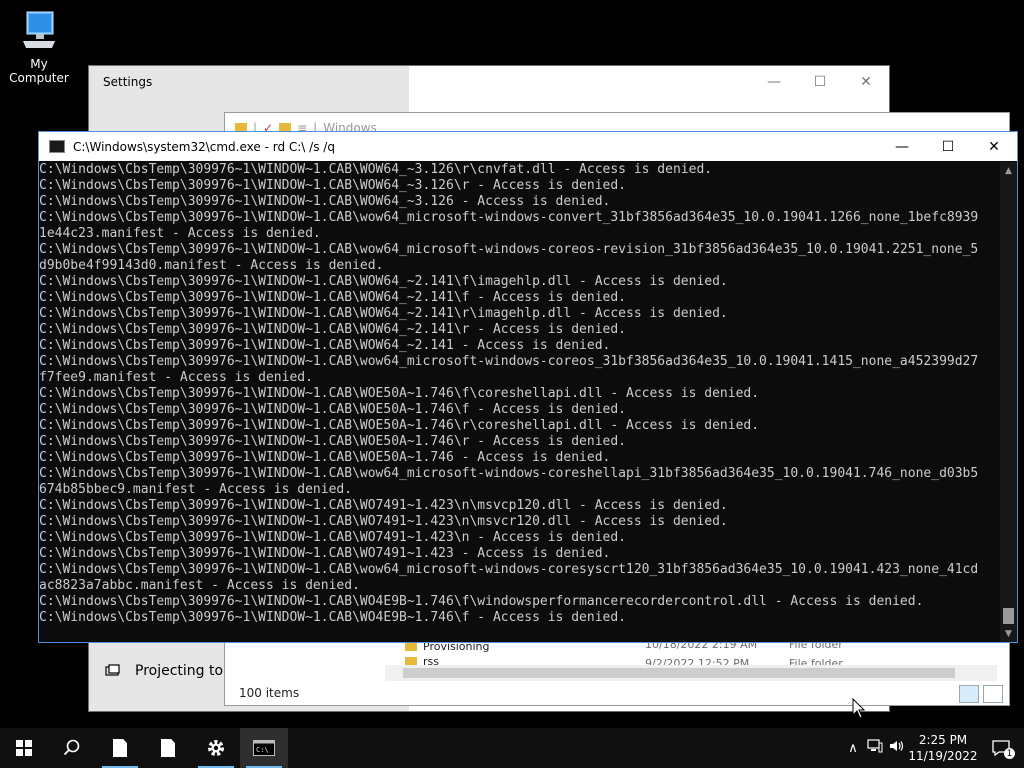  What do you see at coordinates (993, 694) in the screenshot?
I see `large-icons-view-button` at bounding box center [993, 694].